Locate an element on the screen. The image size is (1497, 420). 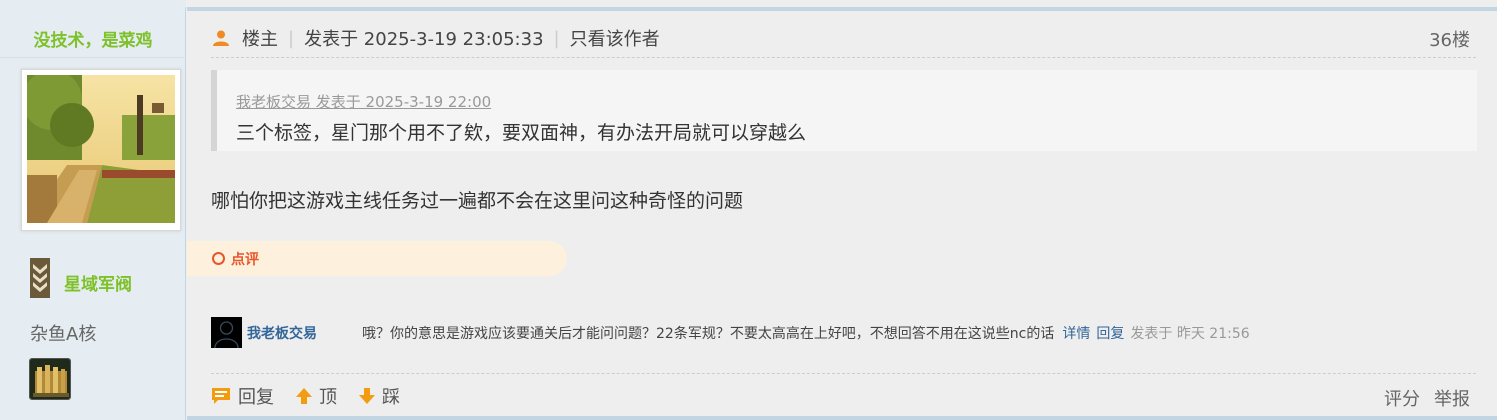
only-author-link: 只看该作者 is located at coordinates (615, 38).